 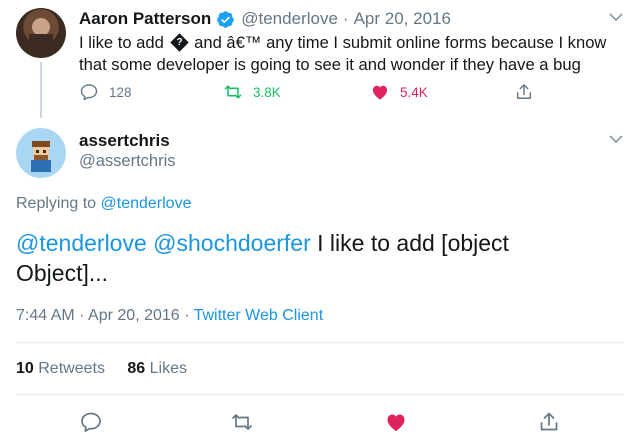 I want to click on tweet-author-handle: @tenderlove, so click(x=289, y=19).